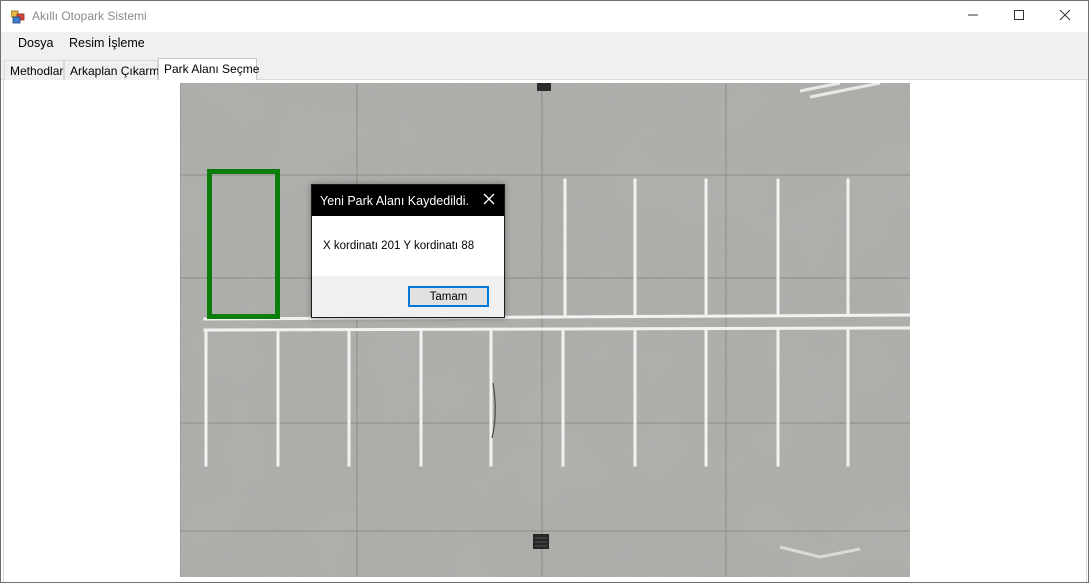 This screenshot has height=583, width=1089. I want to click on dialog-close-button, so click(489, 200).